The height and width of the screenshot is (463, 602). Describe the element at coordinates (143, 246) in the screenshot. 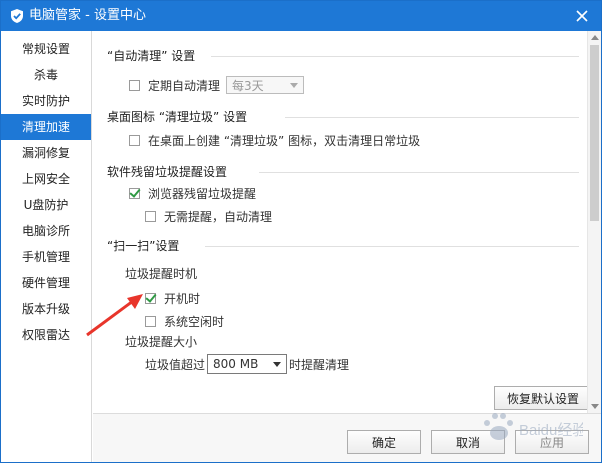

I see `section-title-scan: “扫一扫”设置` at that location.